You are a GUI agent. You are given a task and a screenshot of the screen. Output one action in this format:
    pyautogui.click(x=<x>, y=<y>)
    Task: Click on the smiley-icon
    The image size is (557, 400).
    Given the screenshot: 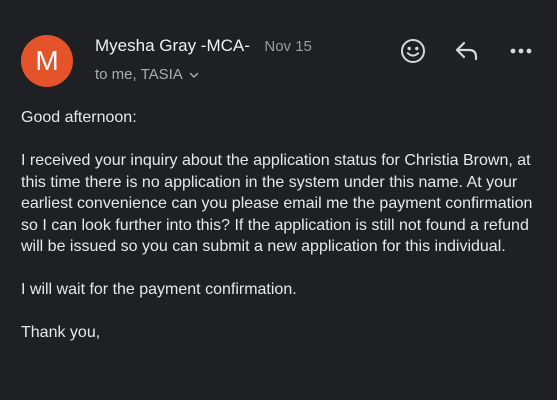 What is the action you would take?
    pyautogui.click(x=413, y=51)
    